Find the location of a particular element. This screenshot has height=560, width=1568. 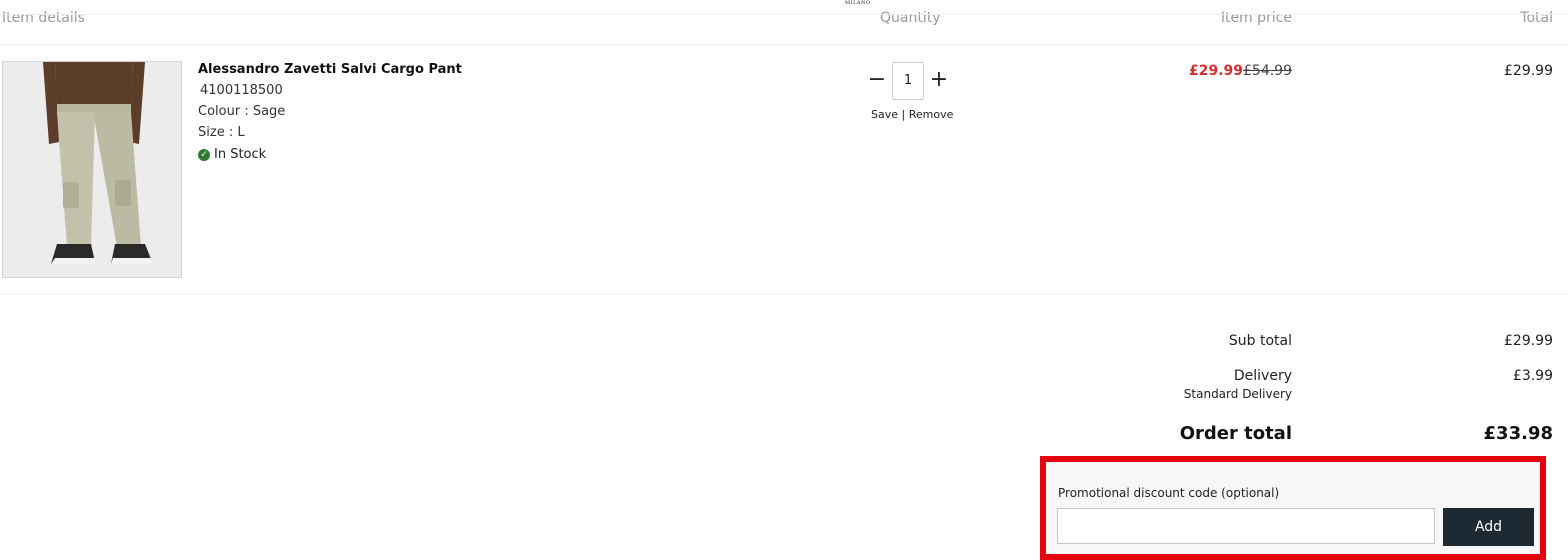

check-circle-icon: ✓ is located at coordinates (204, 154).